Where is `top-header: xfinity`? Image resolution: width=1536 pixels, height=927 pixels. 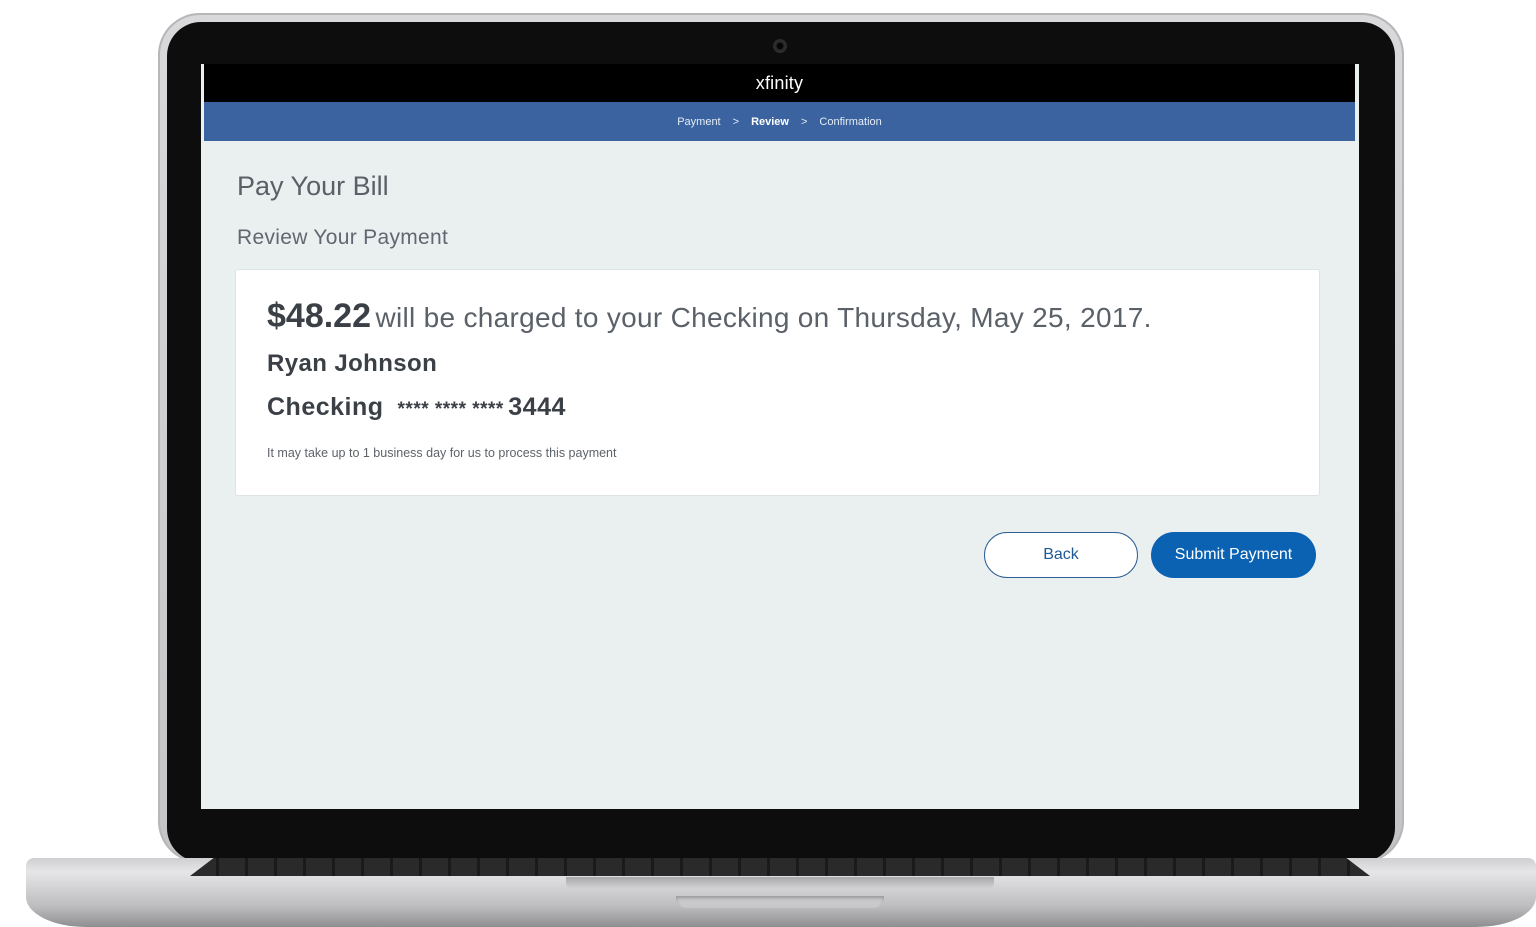 top-header: xfinity is located at coordinates (779, 83).